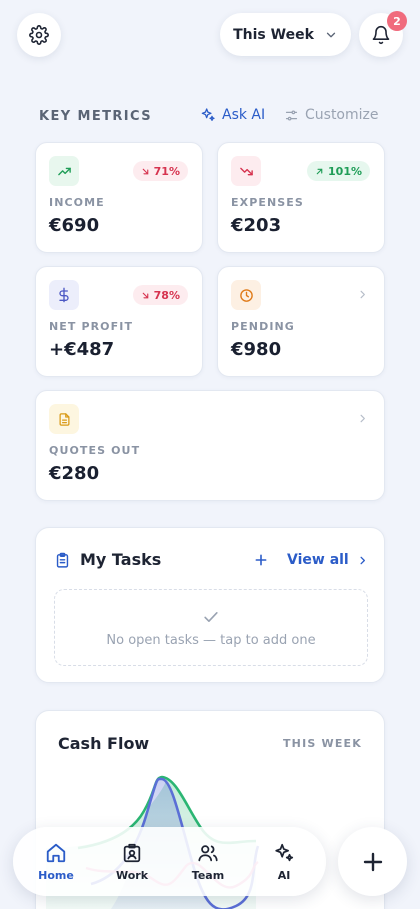 The image size is (420, 909). I want to click on ask-ai-label: Ask AI, so click(244, 115).